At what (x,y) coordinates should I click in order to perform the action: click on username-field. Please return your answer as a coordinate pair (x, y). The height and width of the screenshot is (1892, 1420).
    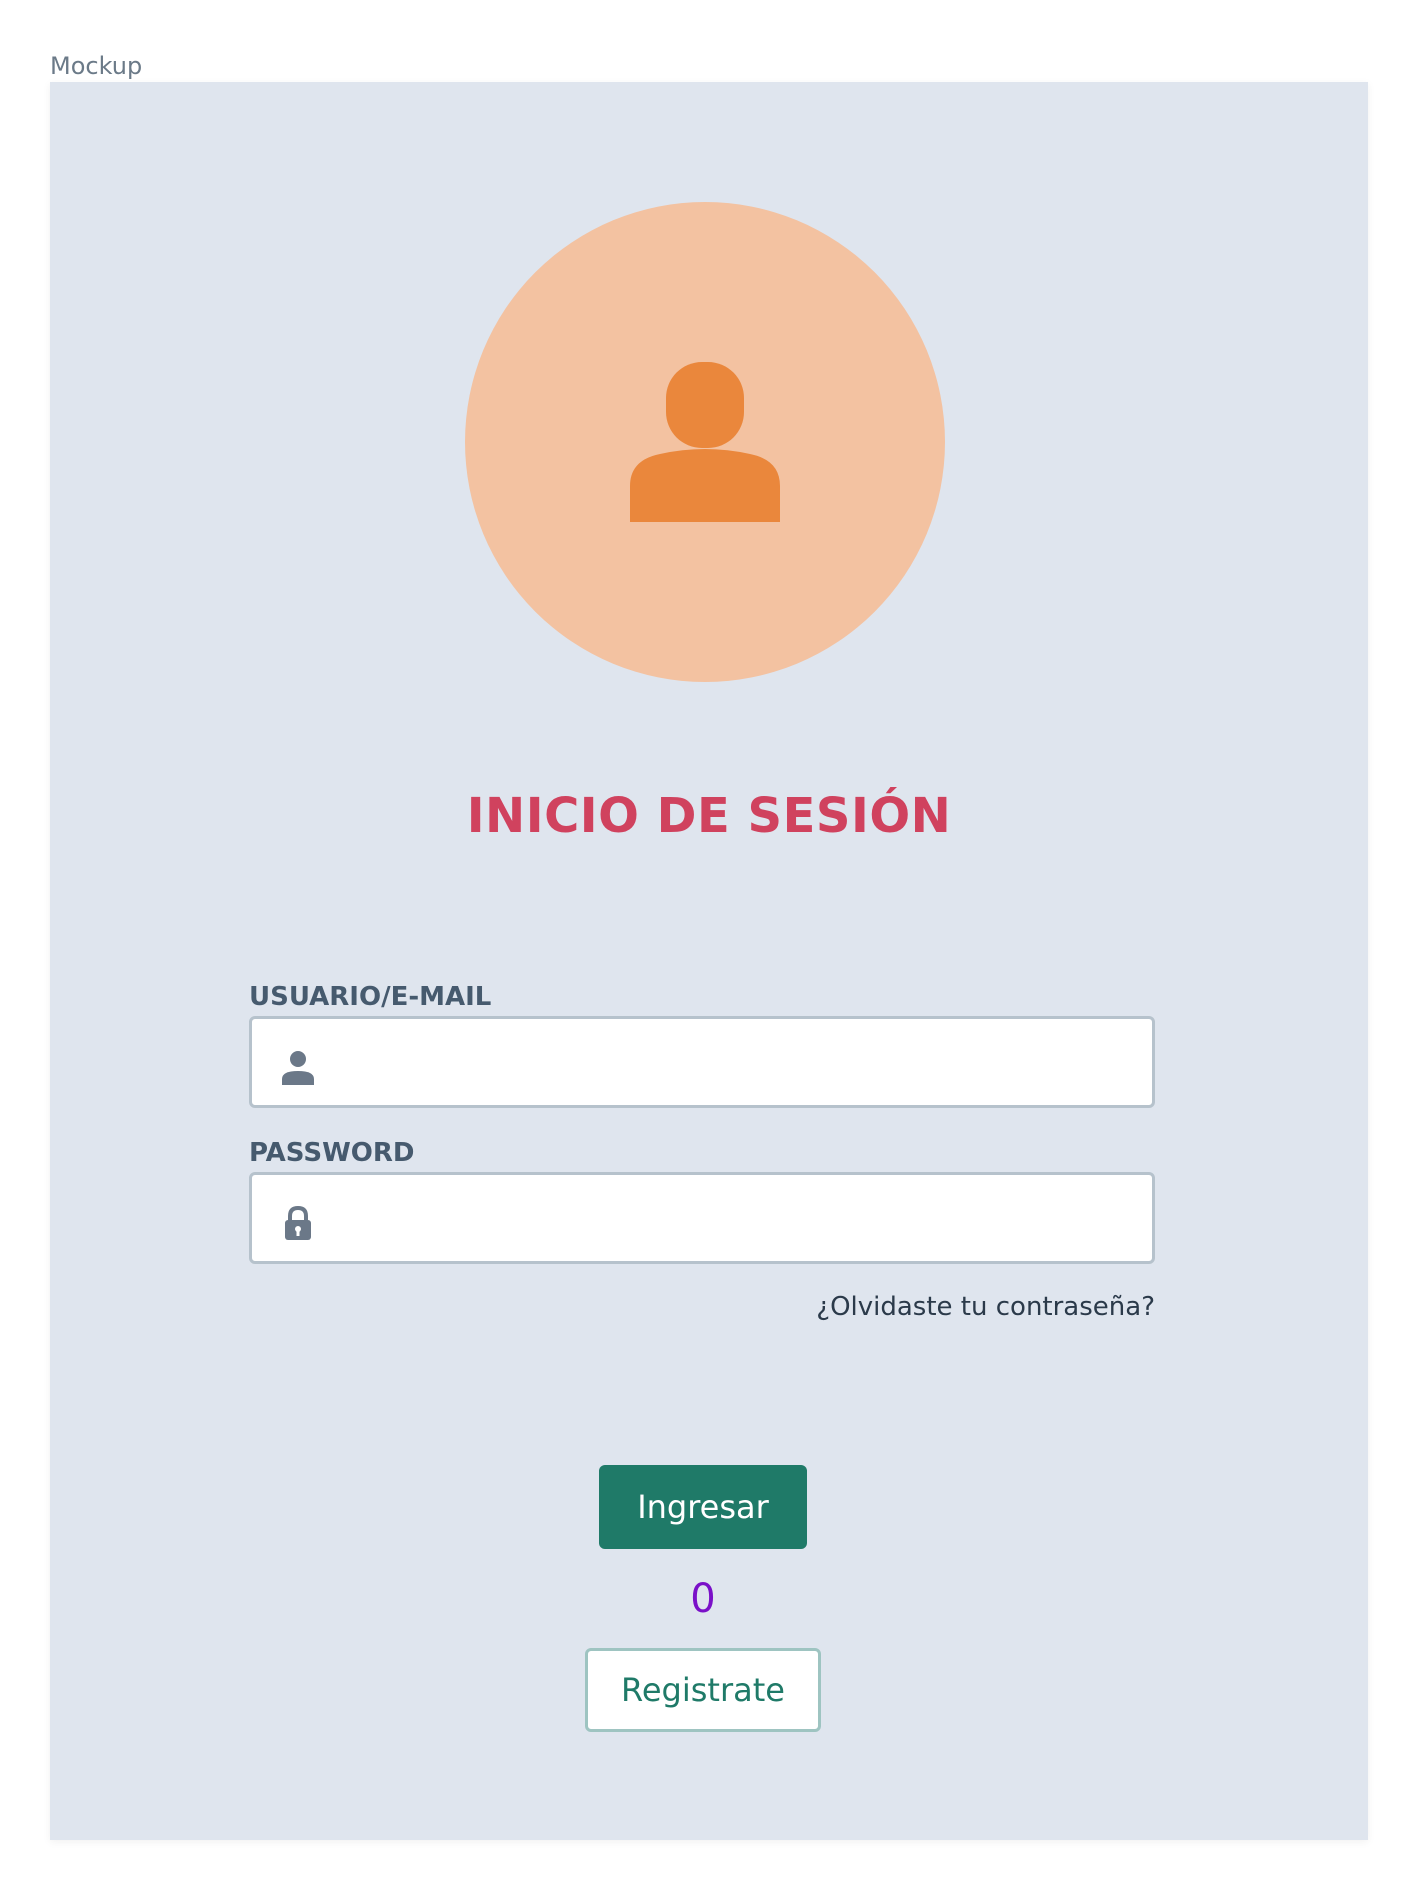
    Looking at the image, I should click on (702, 1062).